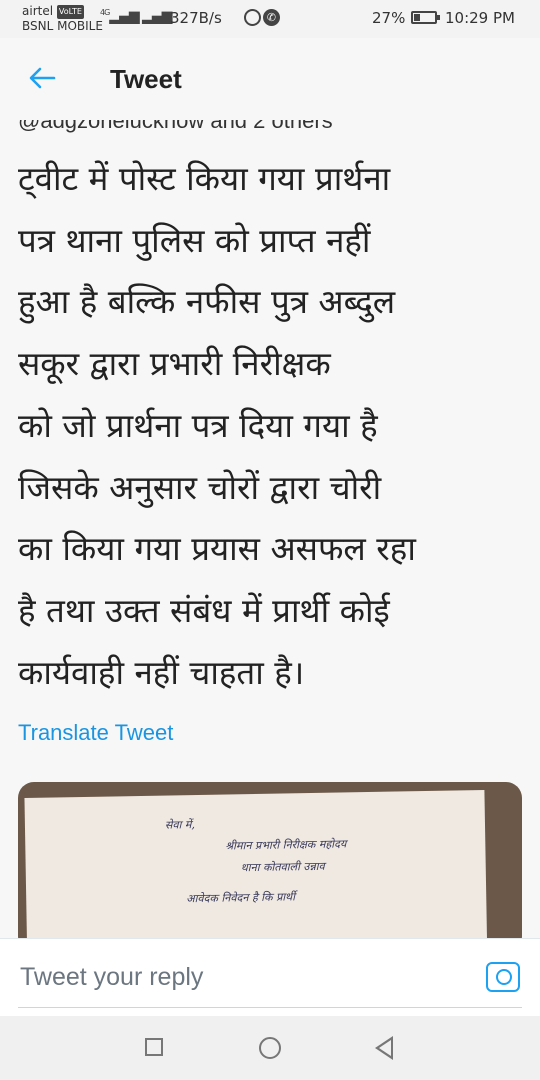  What do you see at coordinates (194, 240) in the screenshot?
I see `tweet-line: पत्र थाना पुलिस को प्राप्त नहीं` at bounding box center [194, 240].